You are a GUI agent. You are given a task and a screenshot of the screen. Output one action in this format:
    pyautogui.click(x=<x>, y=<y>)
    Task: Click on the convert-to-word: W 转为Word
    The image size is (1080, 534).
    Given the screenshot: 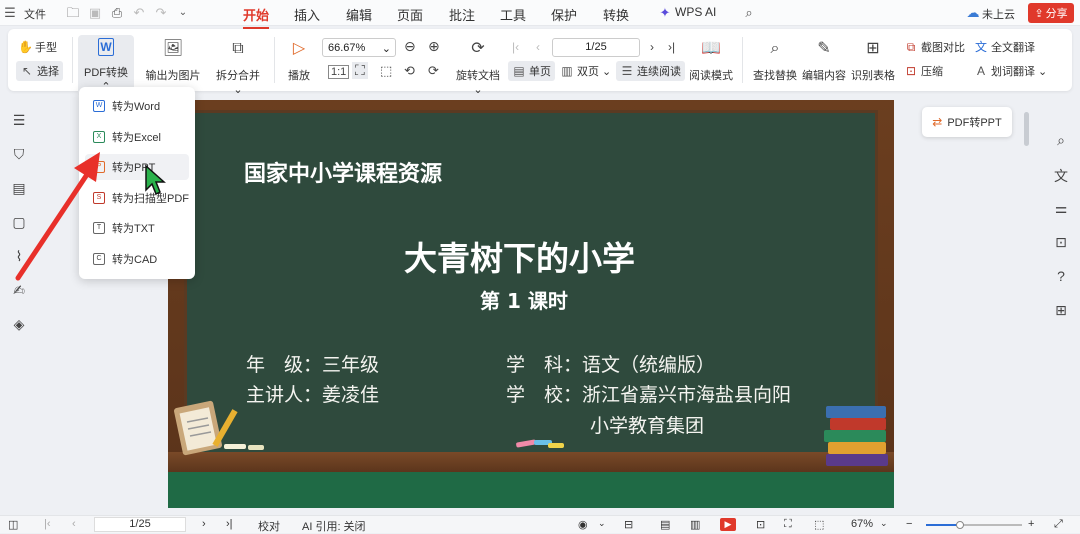 What is the action you would take?
    pyautogui.click(x=137, y=106)
    